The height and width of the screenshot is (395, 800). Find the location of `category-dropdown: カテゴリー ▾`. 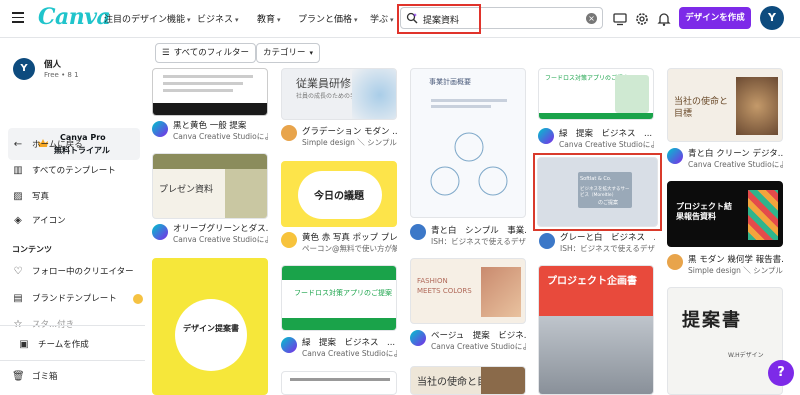

category-dropdown: カテゴリー ▾ is located at coordinates (288, 53).